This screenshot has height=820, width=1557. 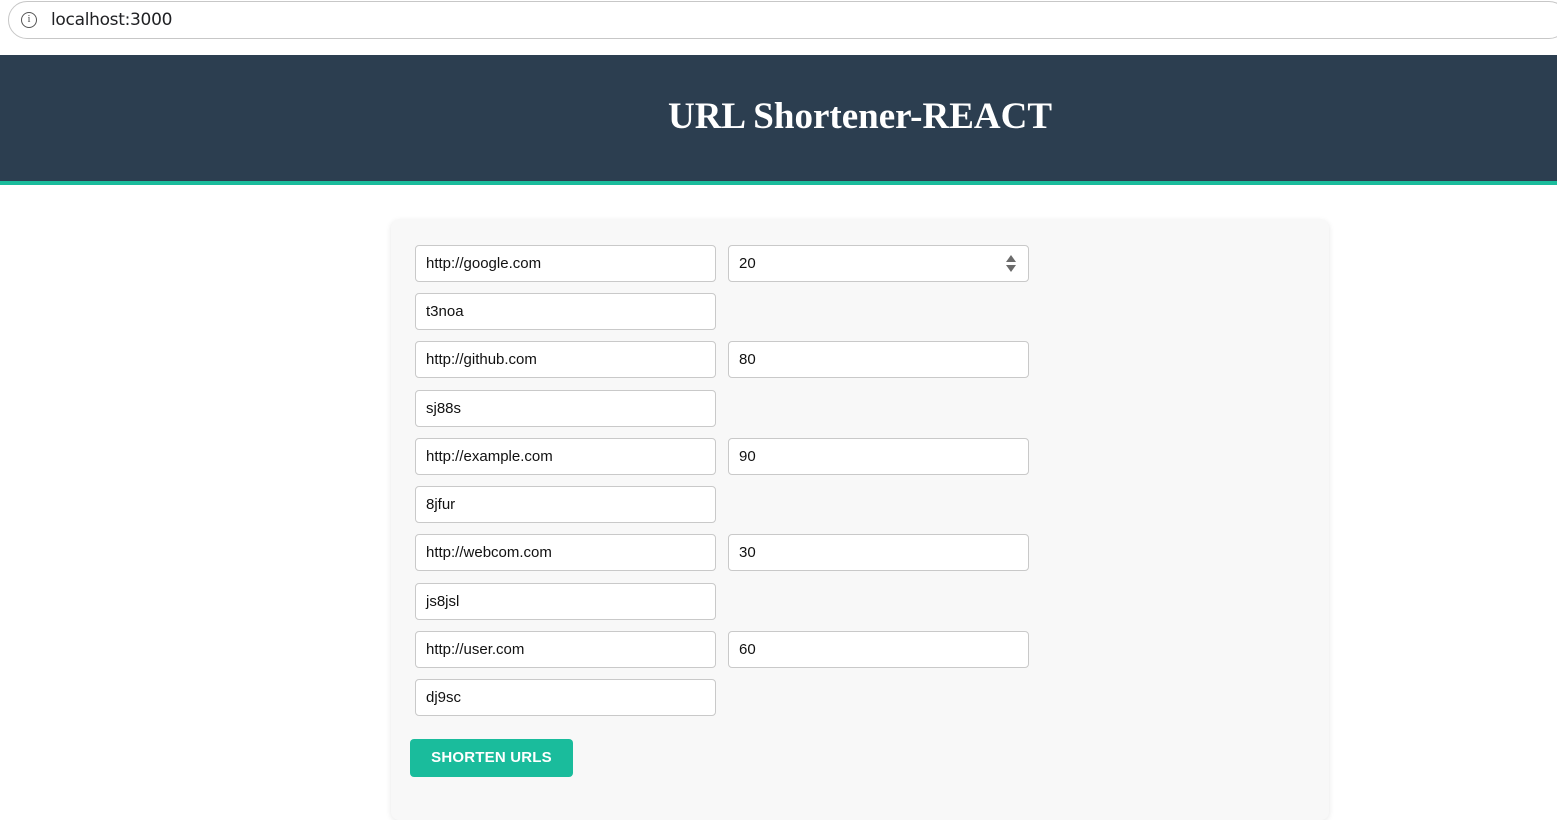 What do you see at coordinates (565, 601) in the screenshot?
I see `shortcode-input: js8jsl` at bounding box center [565, 601].